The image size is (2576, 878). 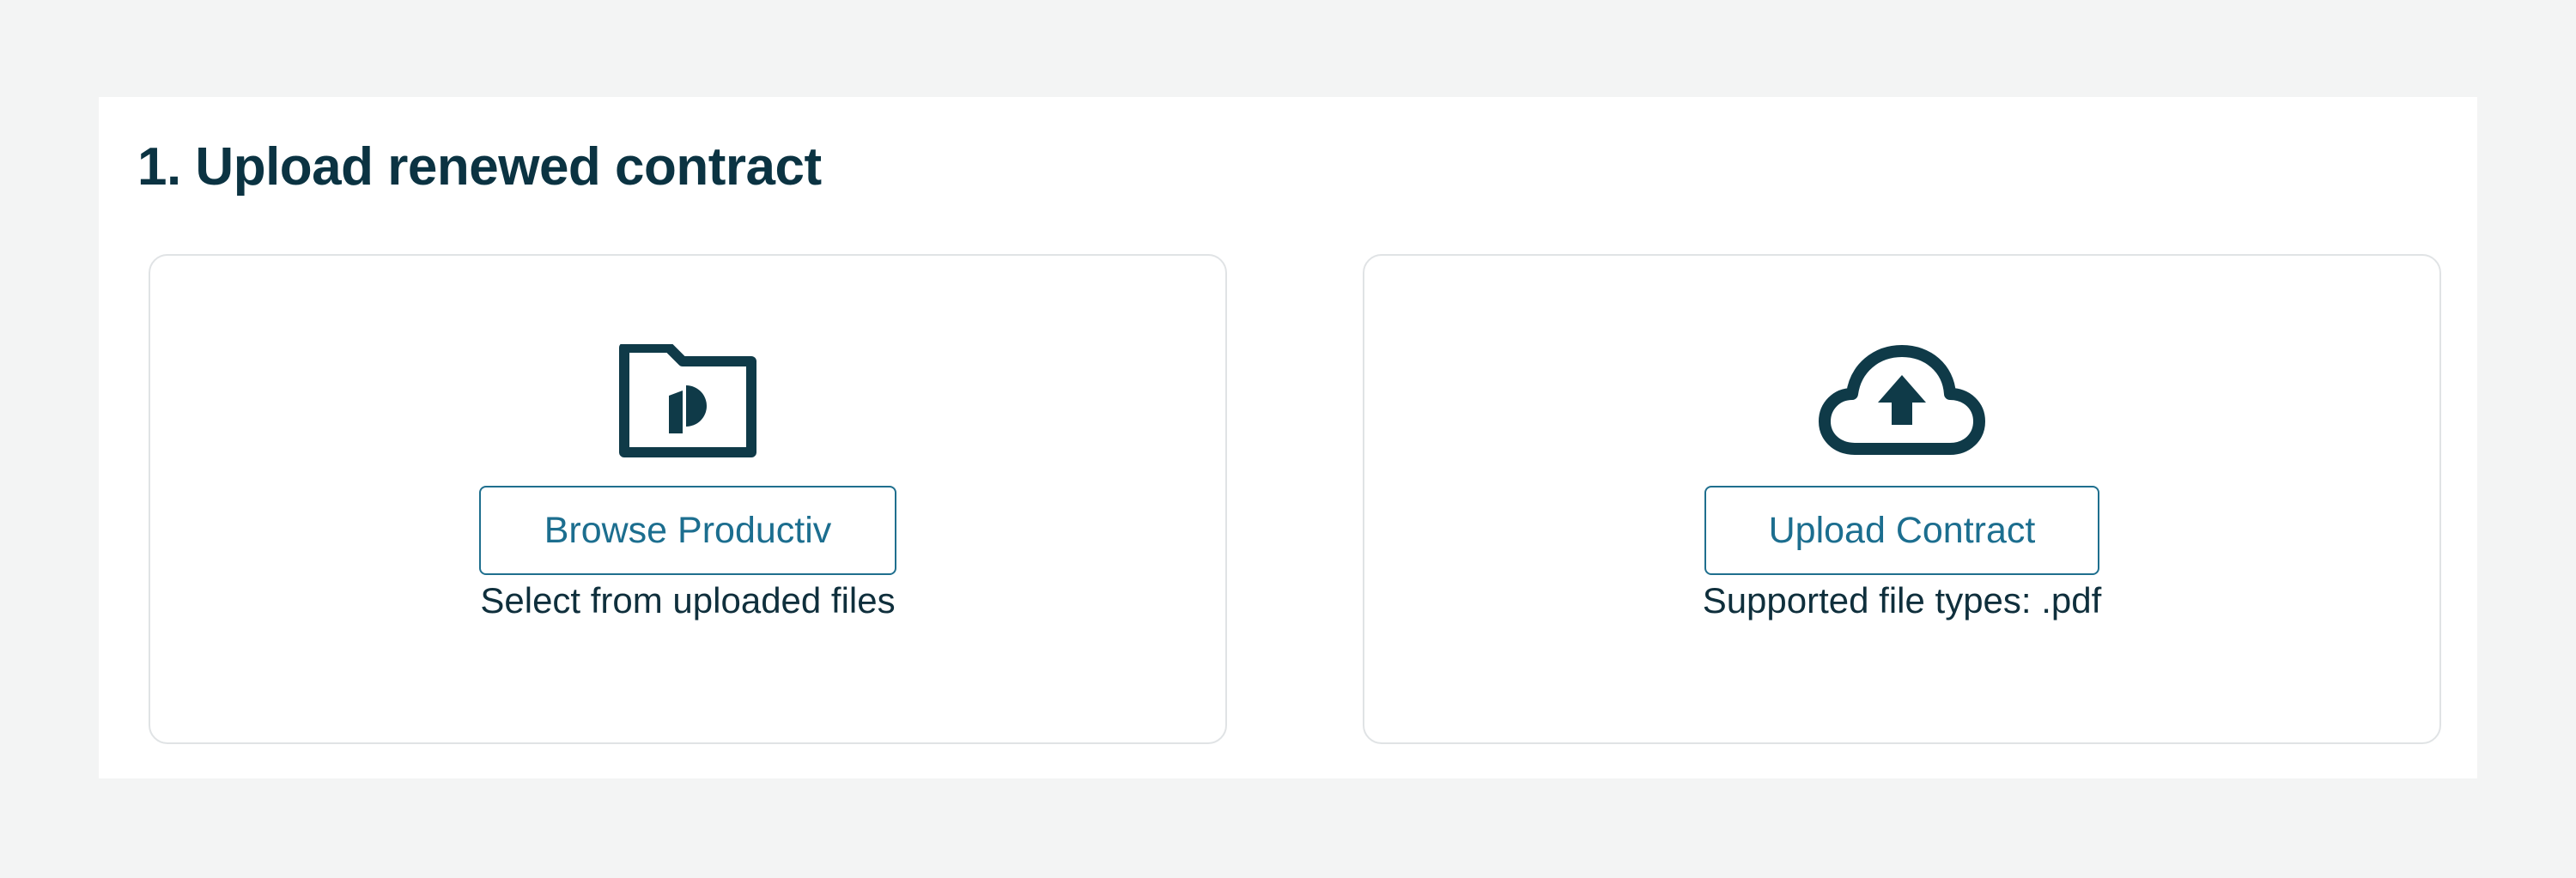 I want to click on section-title: 1. Upload renewed contract, so click(x=479, y=167).